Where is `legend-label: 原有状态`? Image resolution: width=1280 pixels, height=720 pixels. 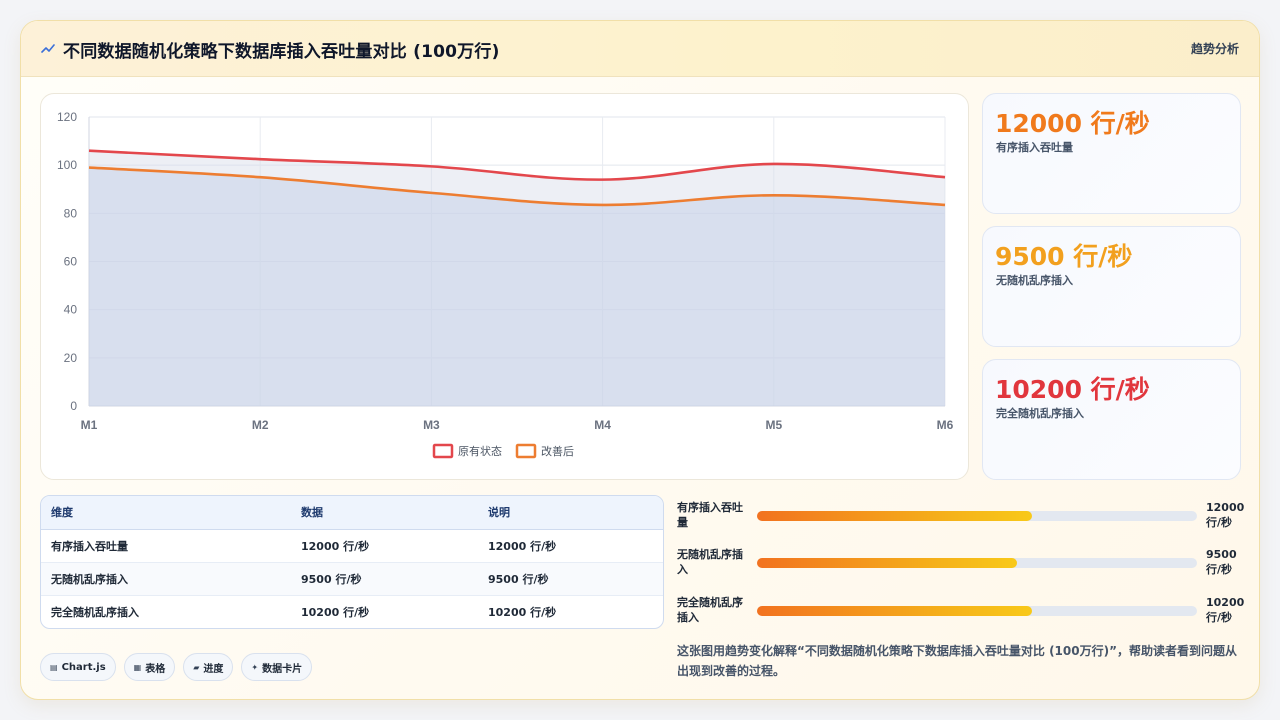 legend-label: 原有状态 is located at coordinates (480, 451).